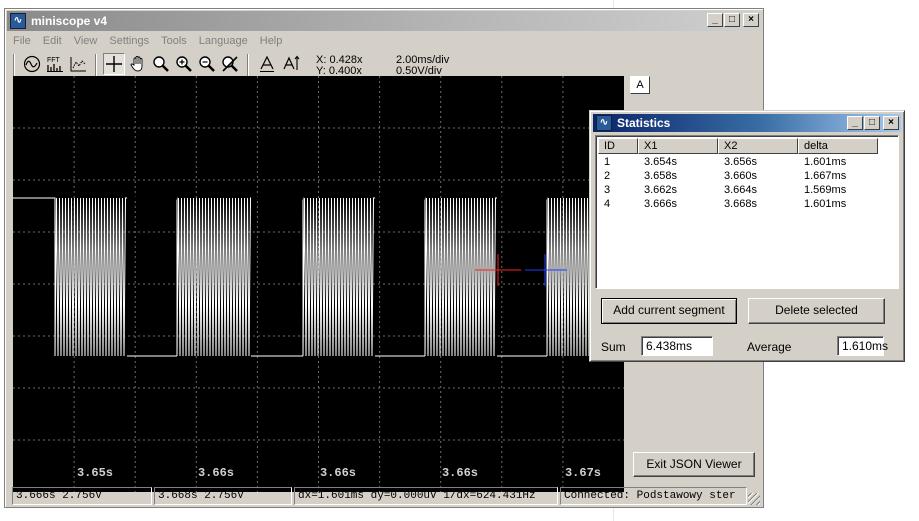  Describe the element at coordinates (694, 464) in the screenshot. I see `exit-json-viewer-button: Exit JSON Viewer` at that location.